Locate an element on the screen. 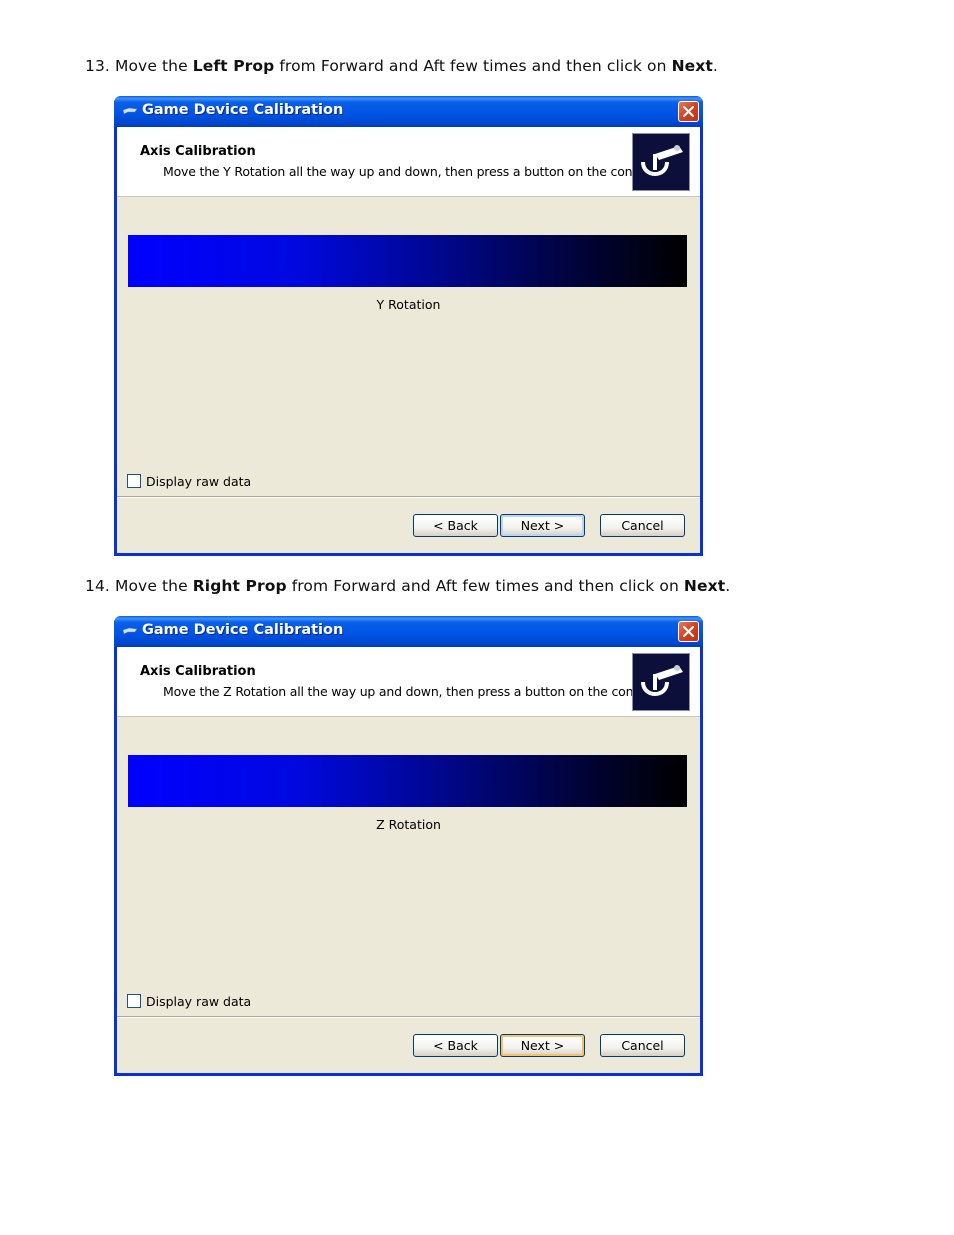 The image size is (954, 1235). step-number: 14. is located at coordinates (97, 586).